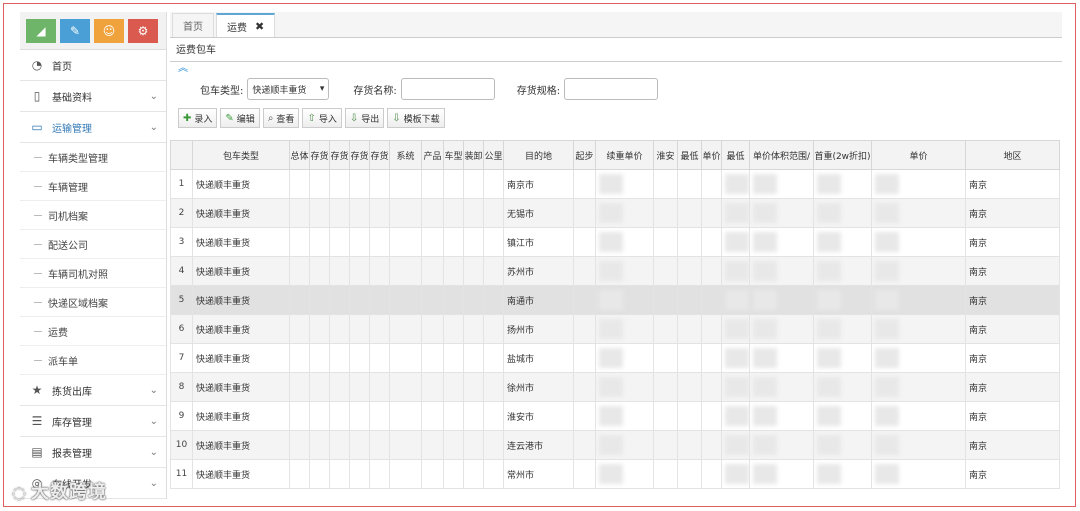 The height and width of the screenshot is (511, 1080). Describe the element at coordinates (538, 474) in the screenshot. I see `cell-destination: 常州市` at that location.